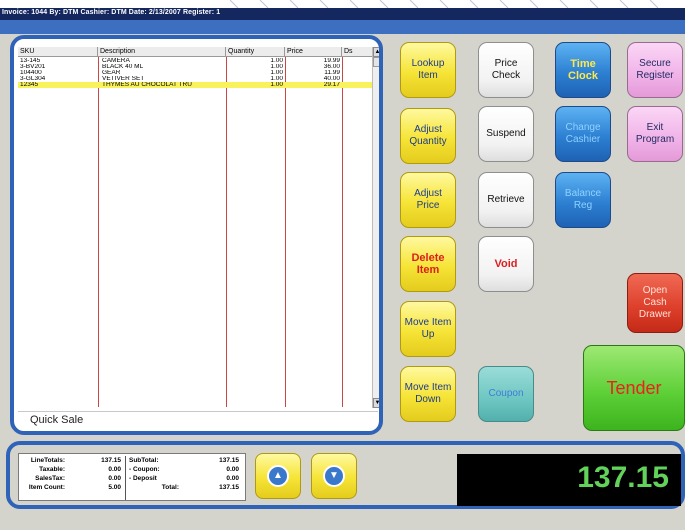 Image resolution: width=685 pixels, height=530 pixels. Describe the element at coordinates (342, 27) in the screenshot. I see `header-band` at that location.